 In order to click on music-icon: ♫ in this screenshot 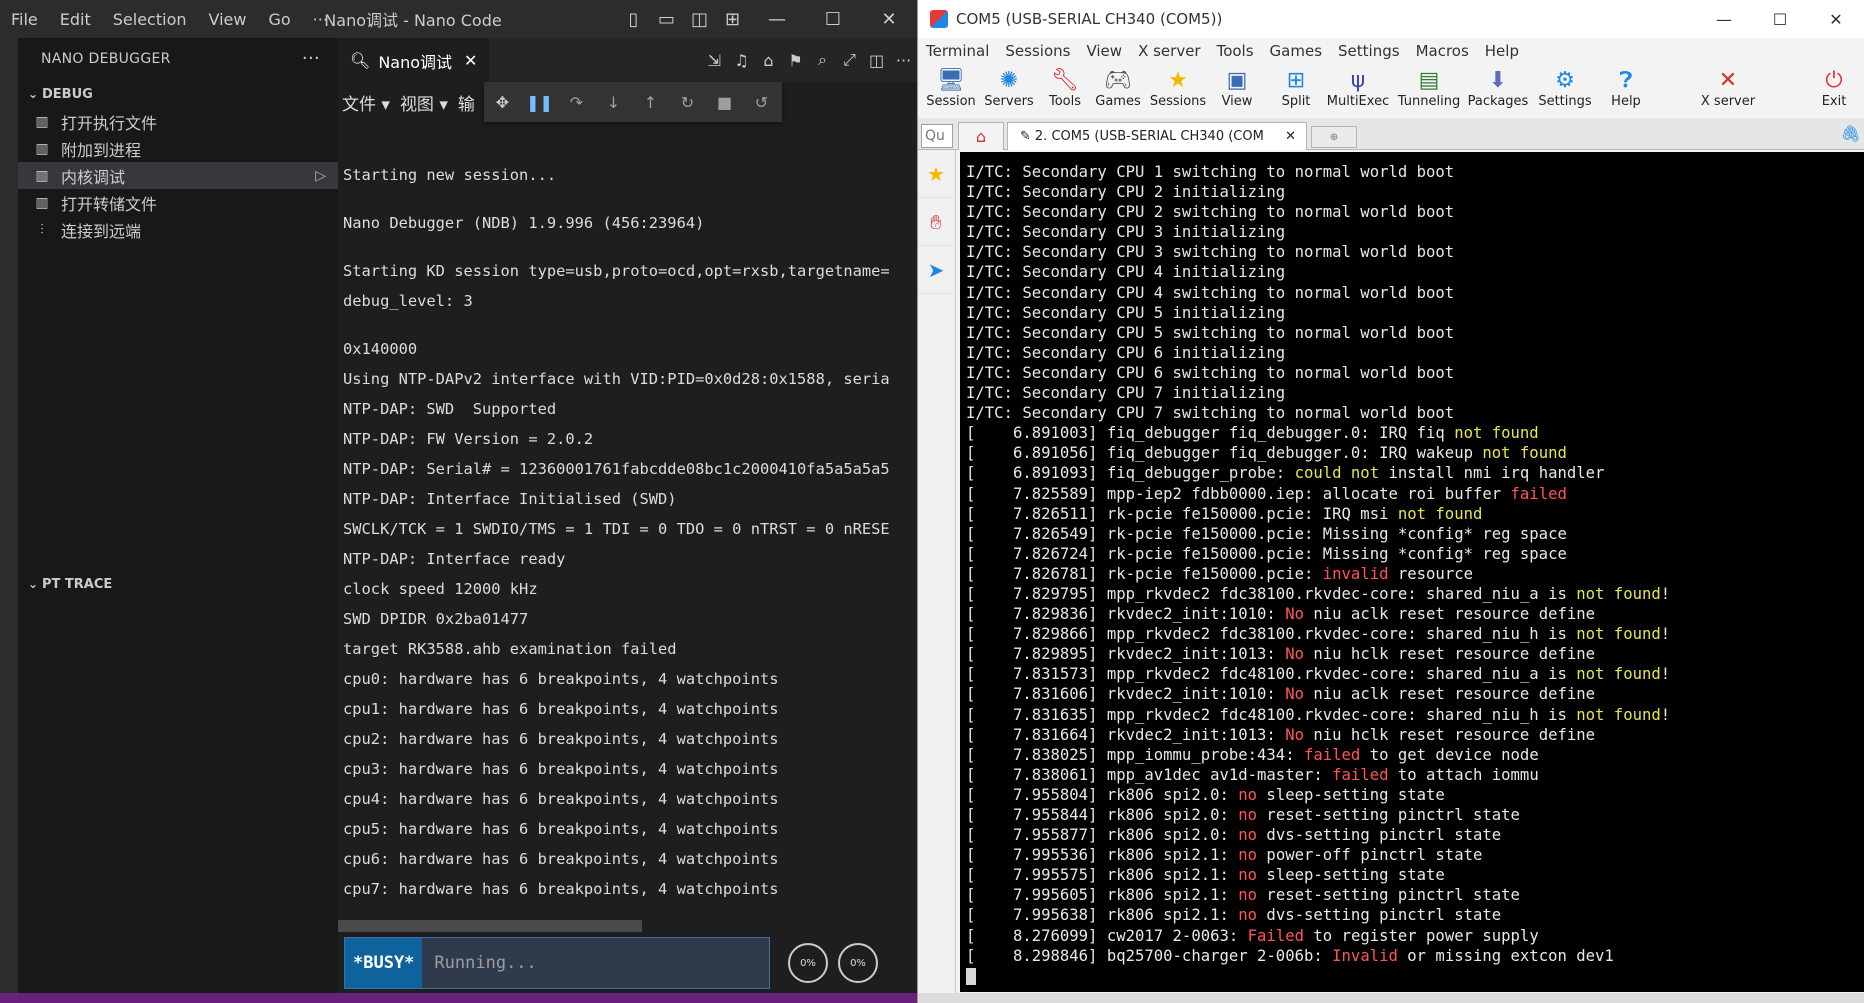, I will do `click(741, 60)`.